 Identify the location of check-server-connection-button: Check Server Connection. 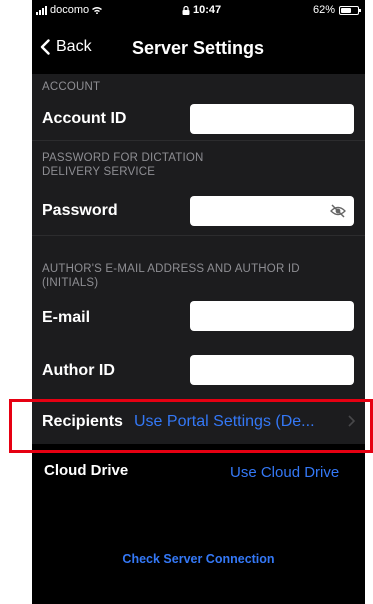
(198, 559).